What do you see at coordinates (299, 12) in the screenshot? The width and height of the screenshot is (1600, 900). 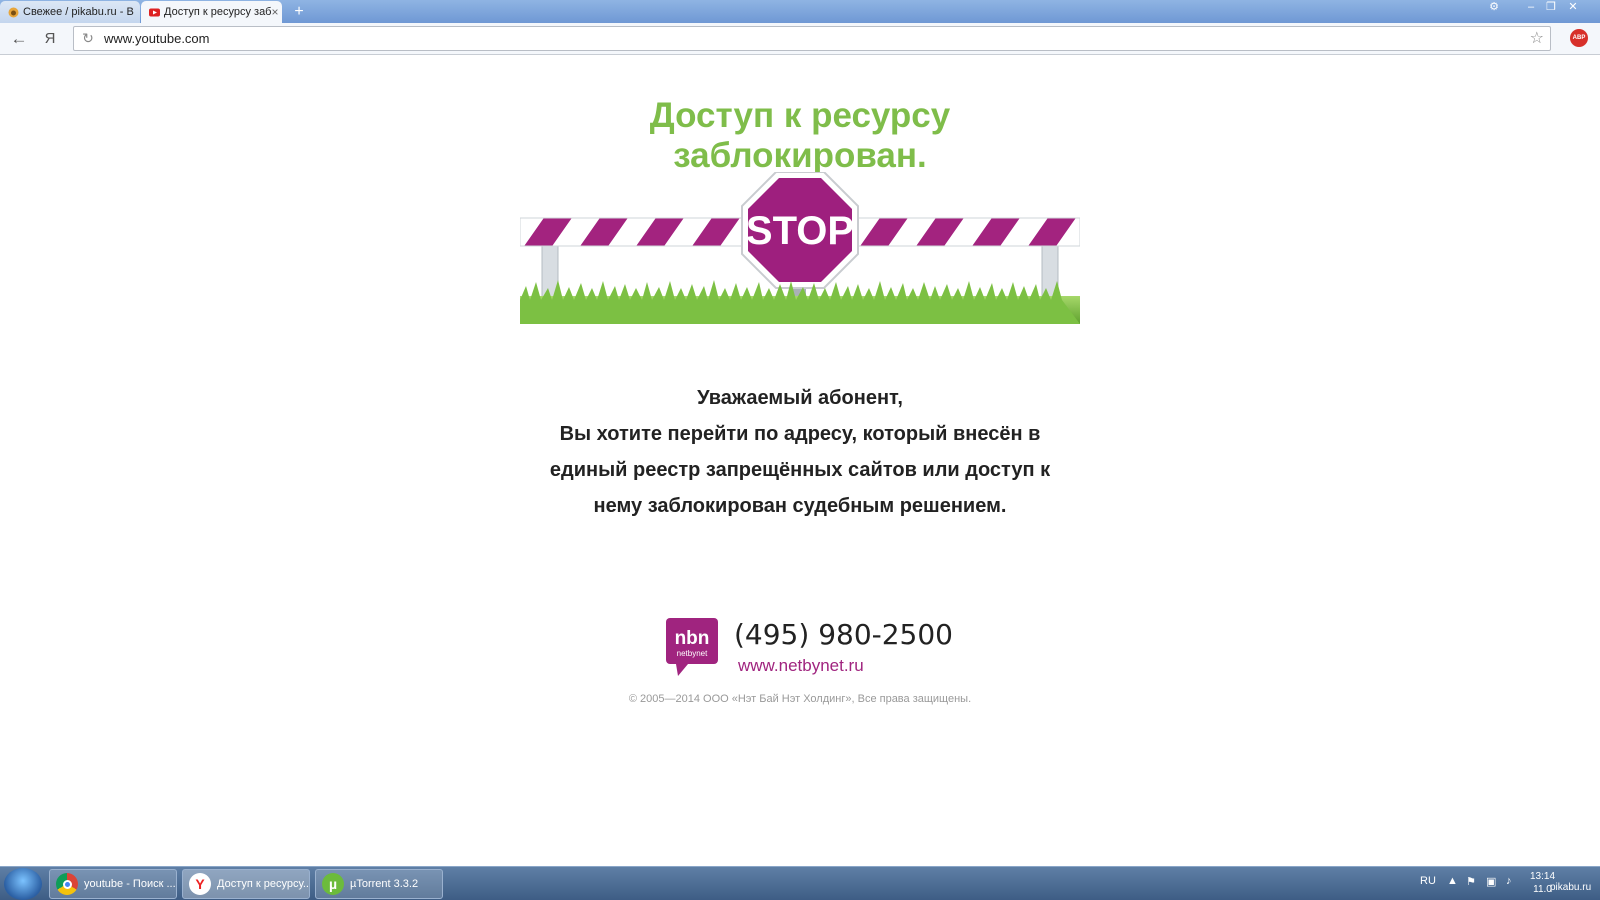 I see `new-tab-button: +` at bounding box center [299, 12].